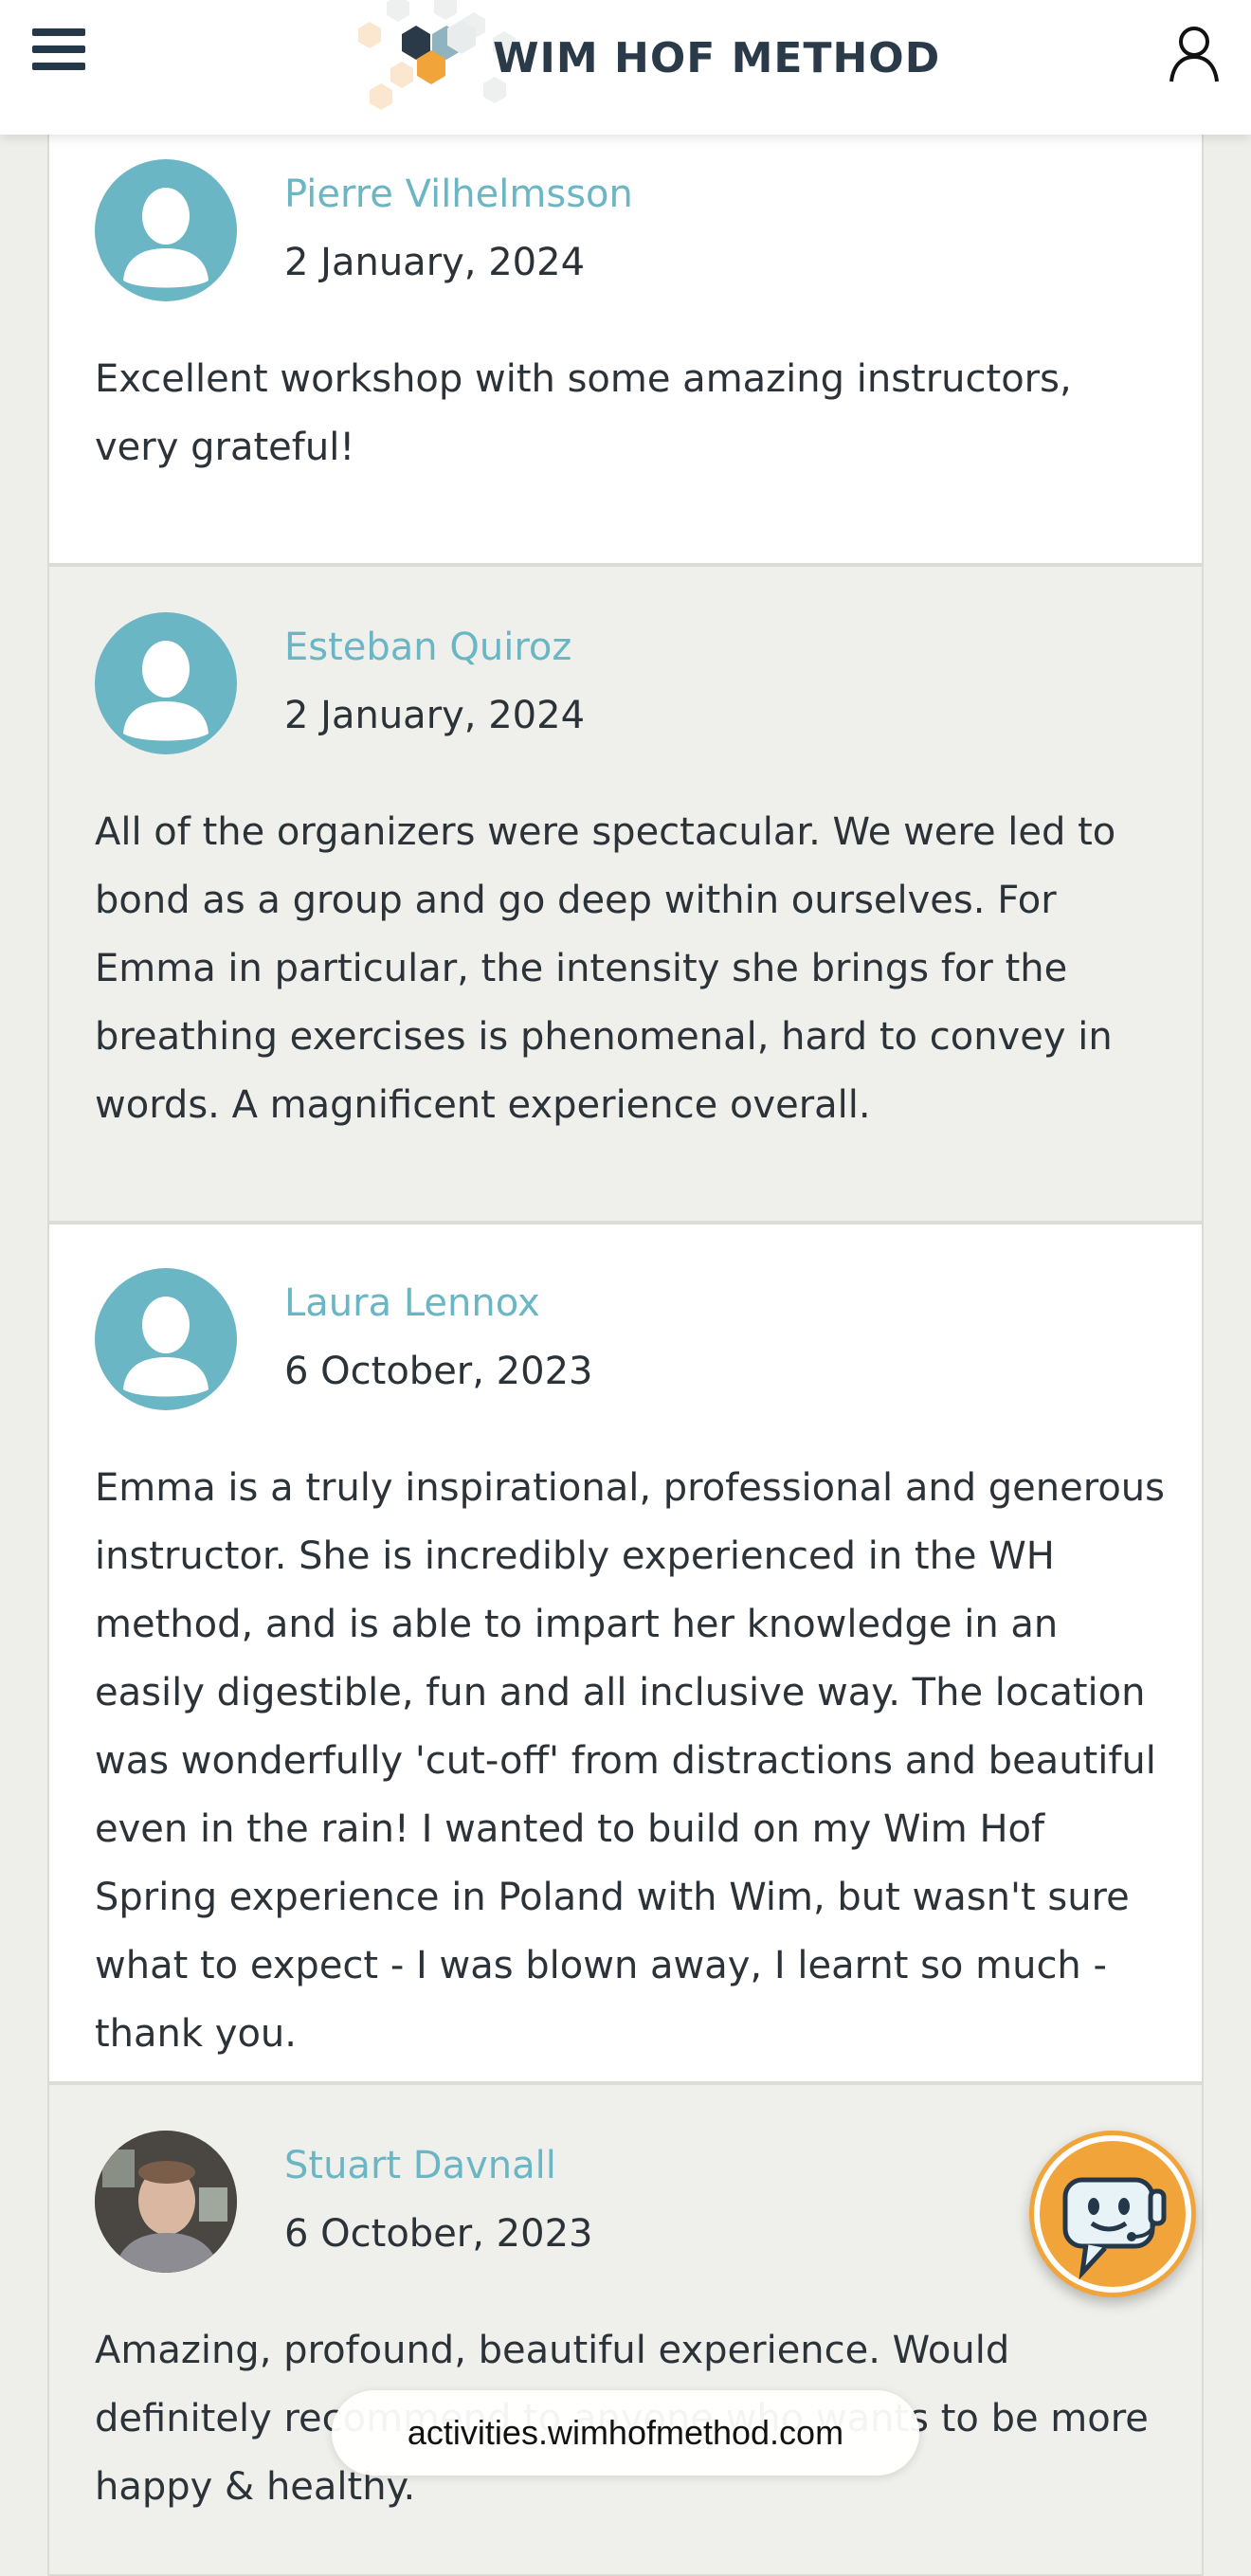 The image size is (1251, 2576). Describe the element at coordinates (459, 194) in the screenshot. I see `reviewer-name: Pierre Vilhelmsson` at that location.